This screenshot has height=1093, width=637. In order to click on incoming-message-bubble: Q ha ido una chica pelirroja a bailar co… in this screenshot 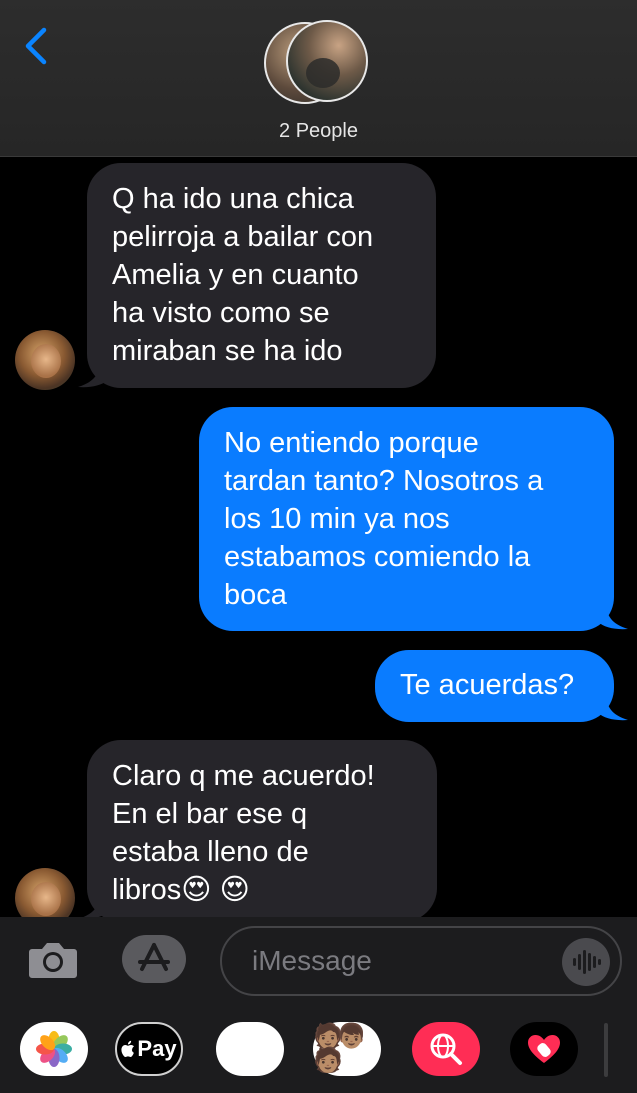, I will do `click(261, 275)`.